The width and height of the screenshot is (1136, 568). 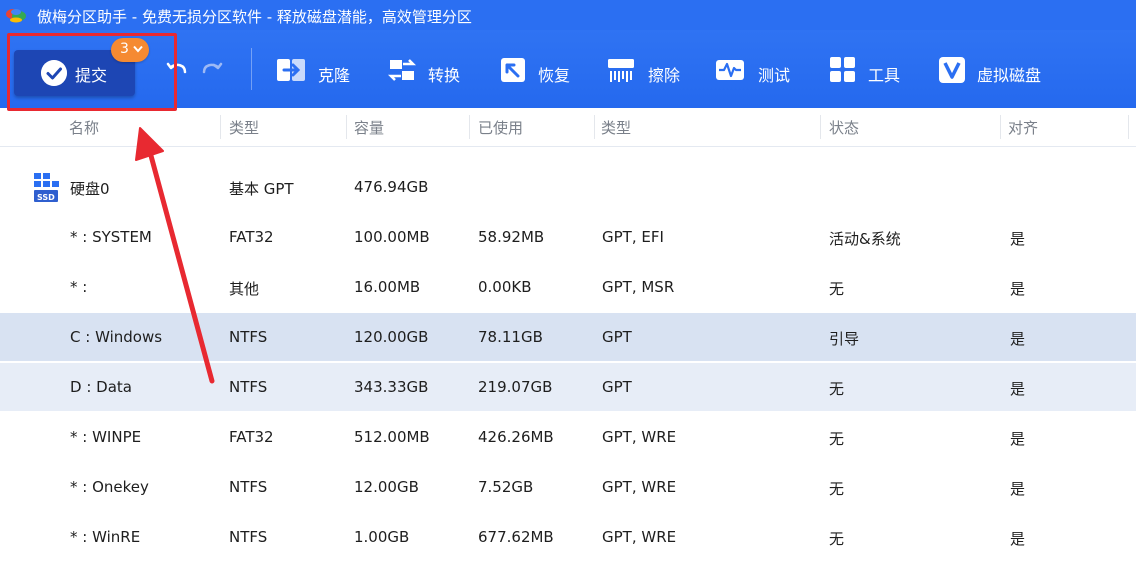 What do you see at coordinates (334, 75) in the screenshot?
I see `clone-label: 克隆` at bounding box center [334, 75].